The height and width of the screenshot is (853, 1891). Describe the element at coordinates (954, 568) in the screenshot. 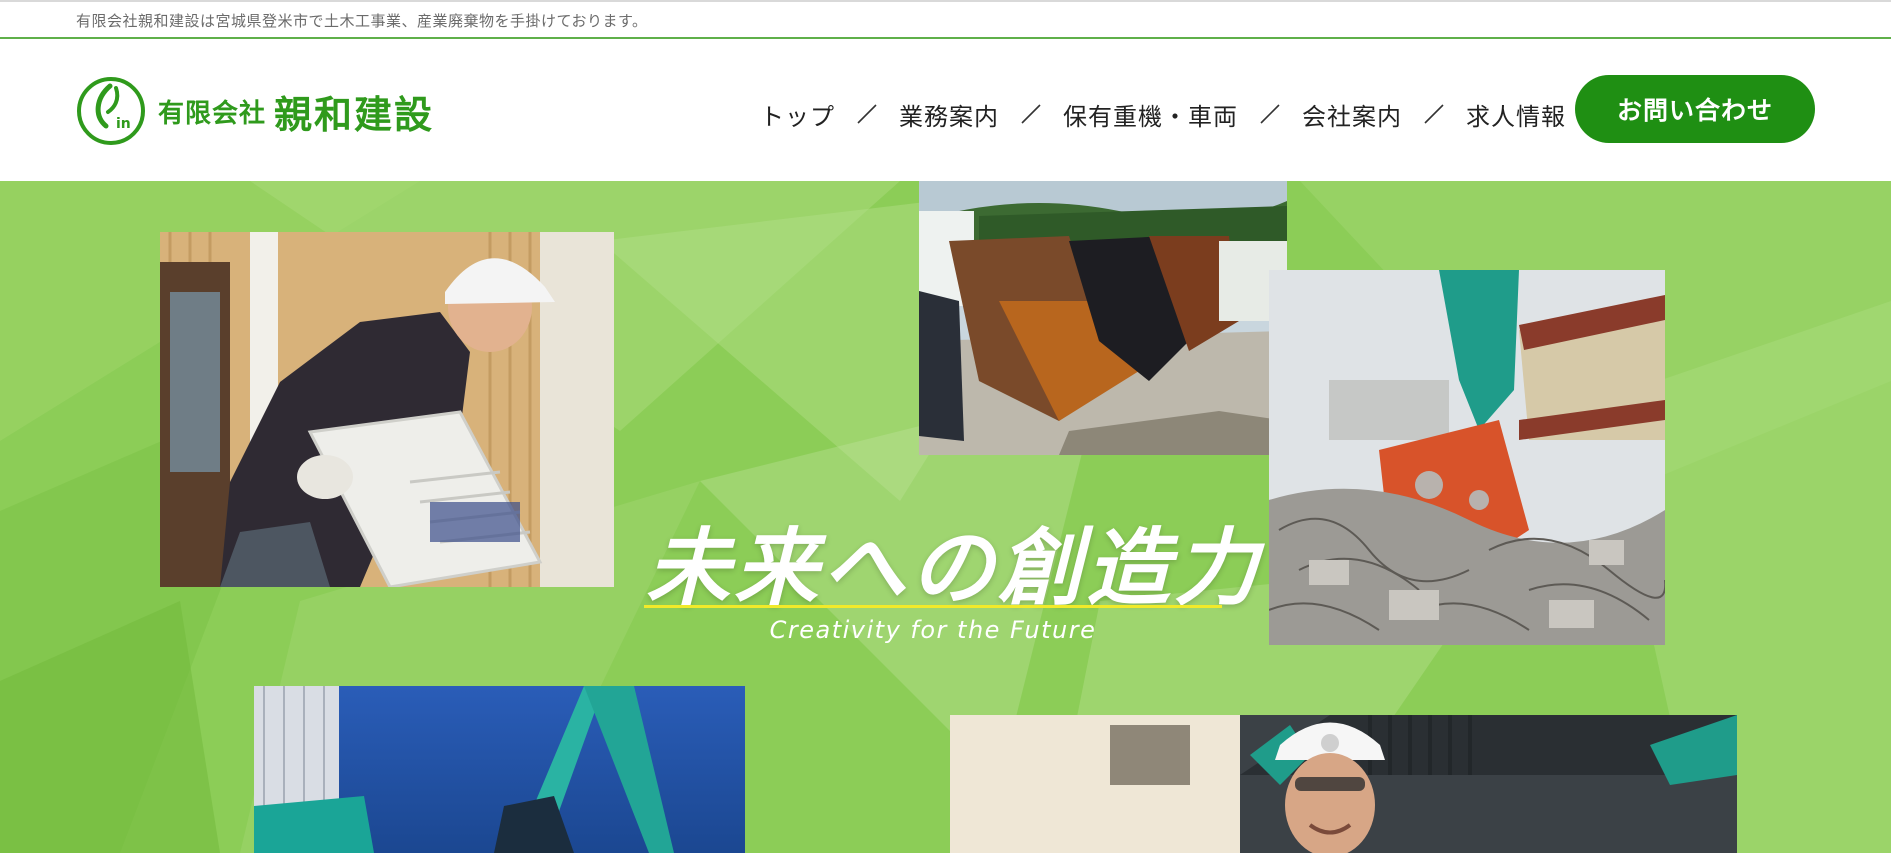

I see `hero-title: 未来への創造力` at that location.